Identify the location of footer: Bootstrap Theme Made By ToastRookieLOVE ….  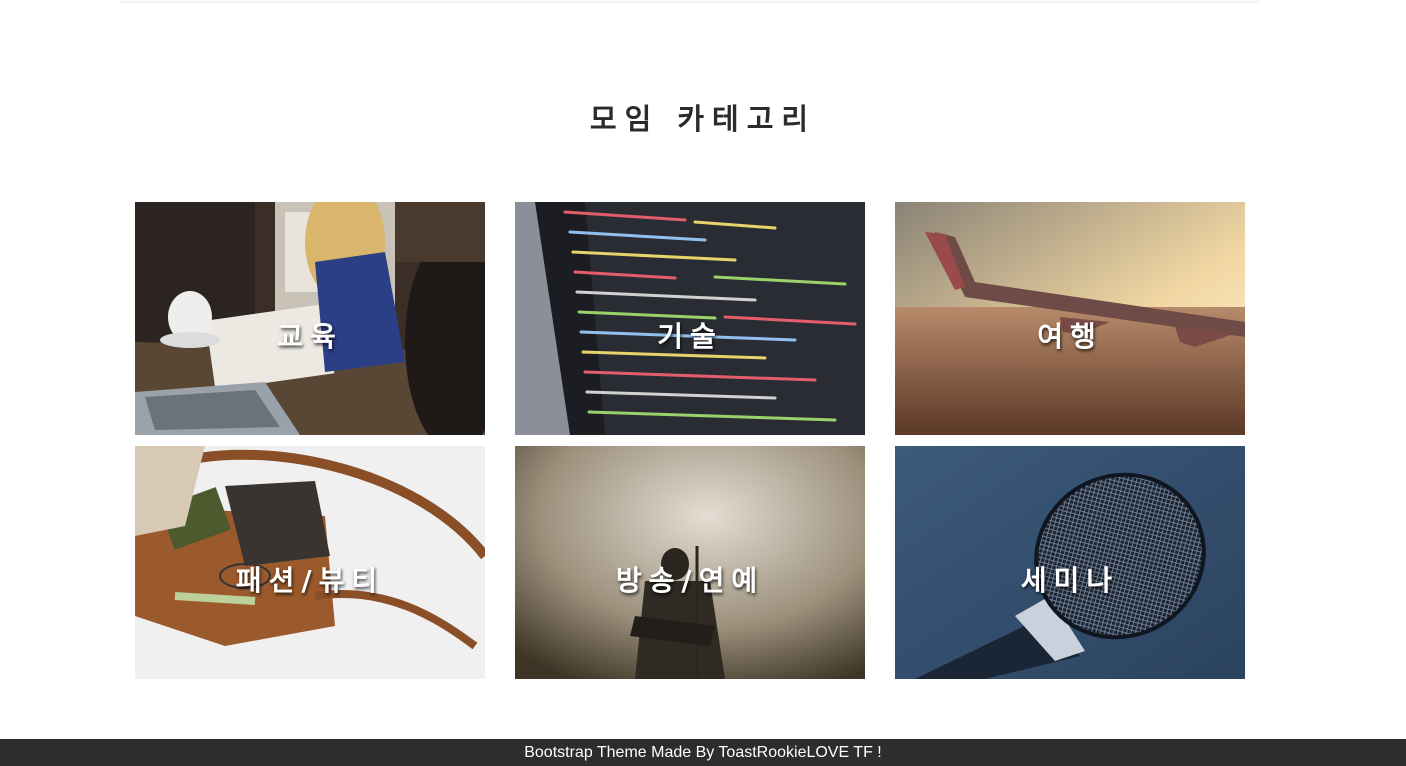
(703, 752).